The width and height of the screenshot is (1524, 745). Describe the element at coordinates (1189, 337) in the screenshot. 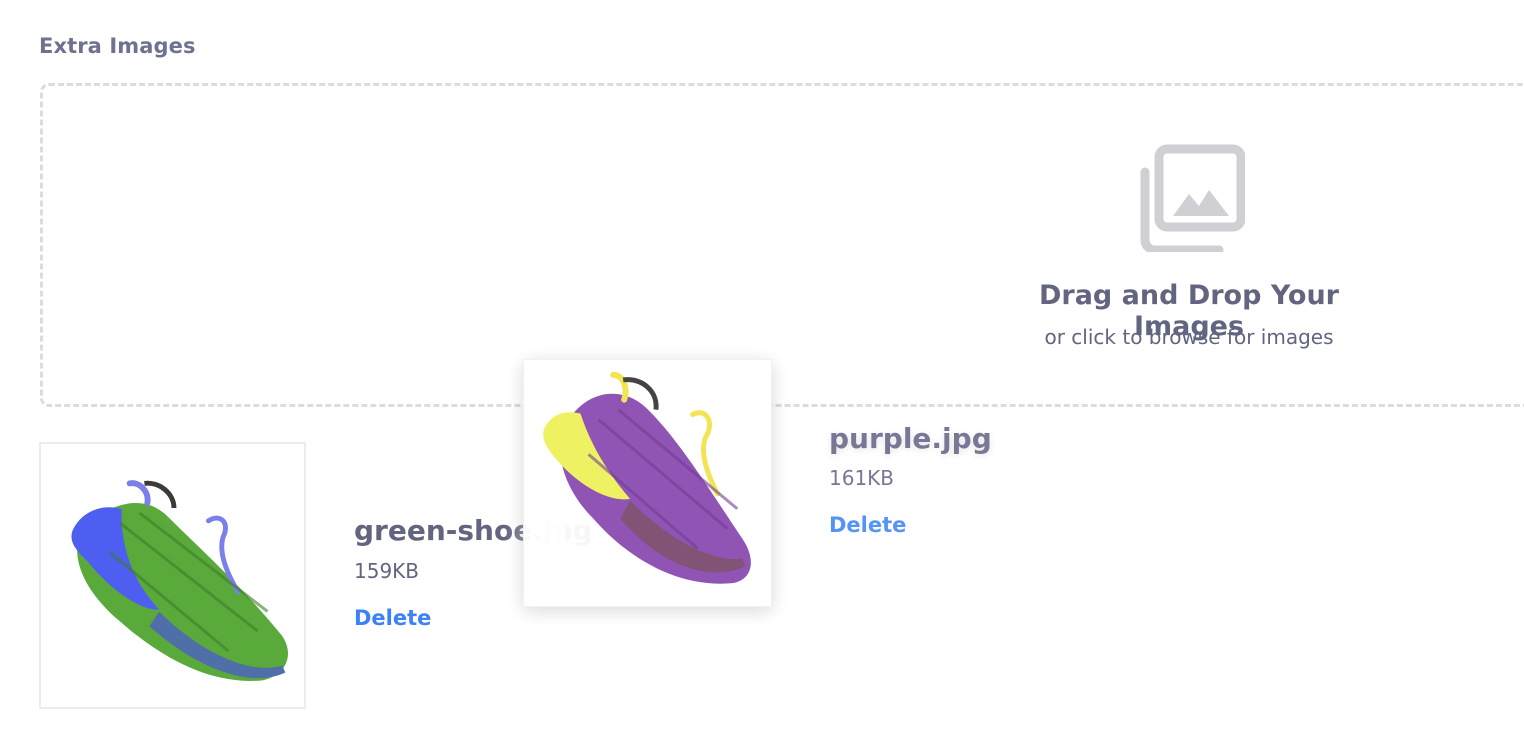

I see `dropzone-subtitle: or click to browse for images` at that location.